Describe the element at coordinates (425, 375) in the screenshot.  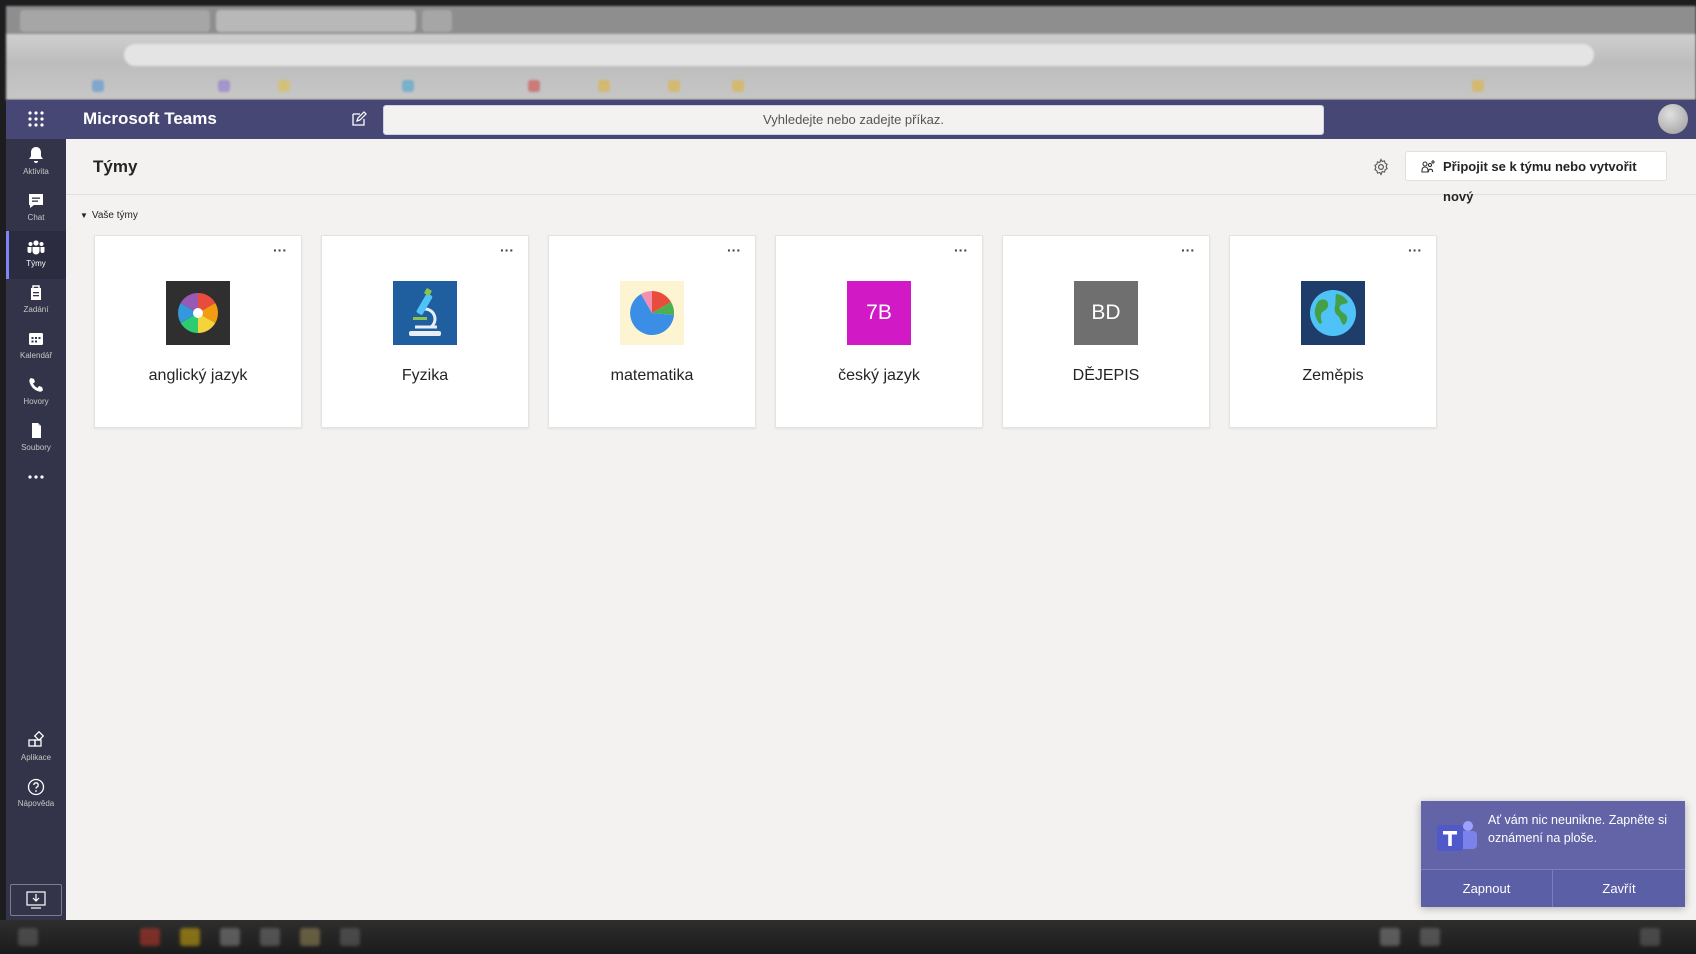
I see `team-name: Fyzika` at that location.